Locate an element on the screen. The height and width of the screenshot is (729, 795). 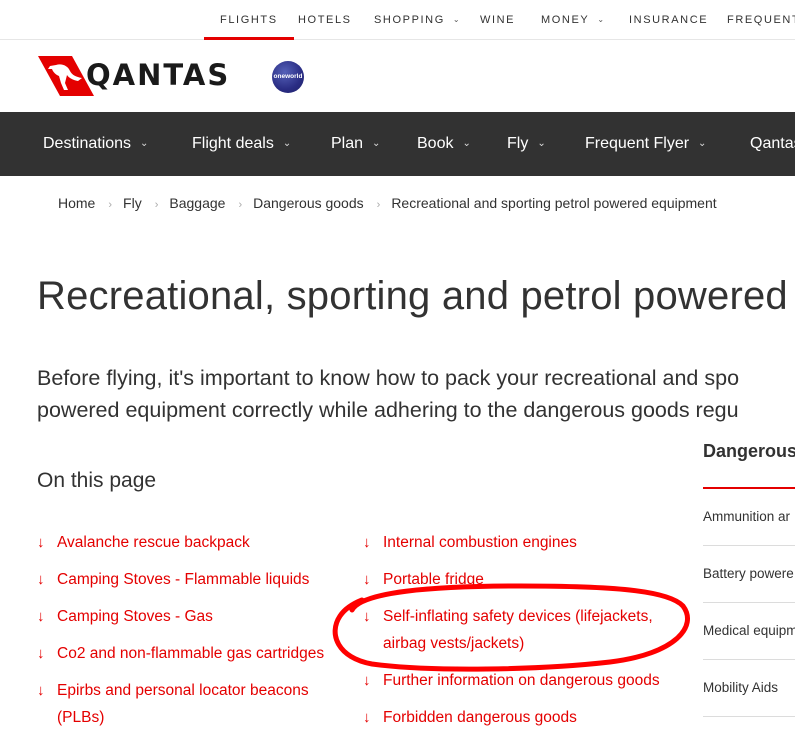
nav-item-book: Book ⌄ is located at coordinates (444, 144).